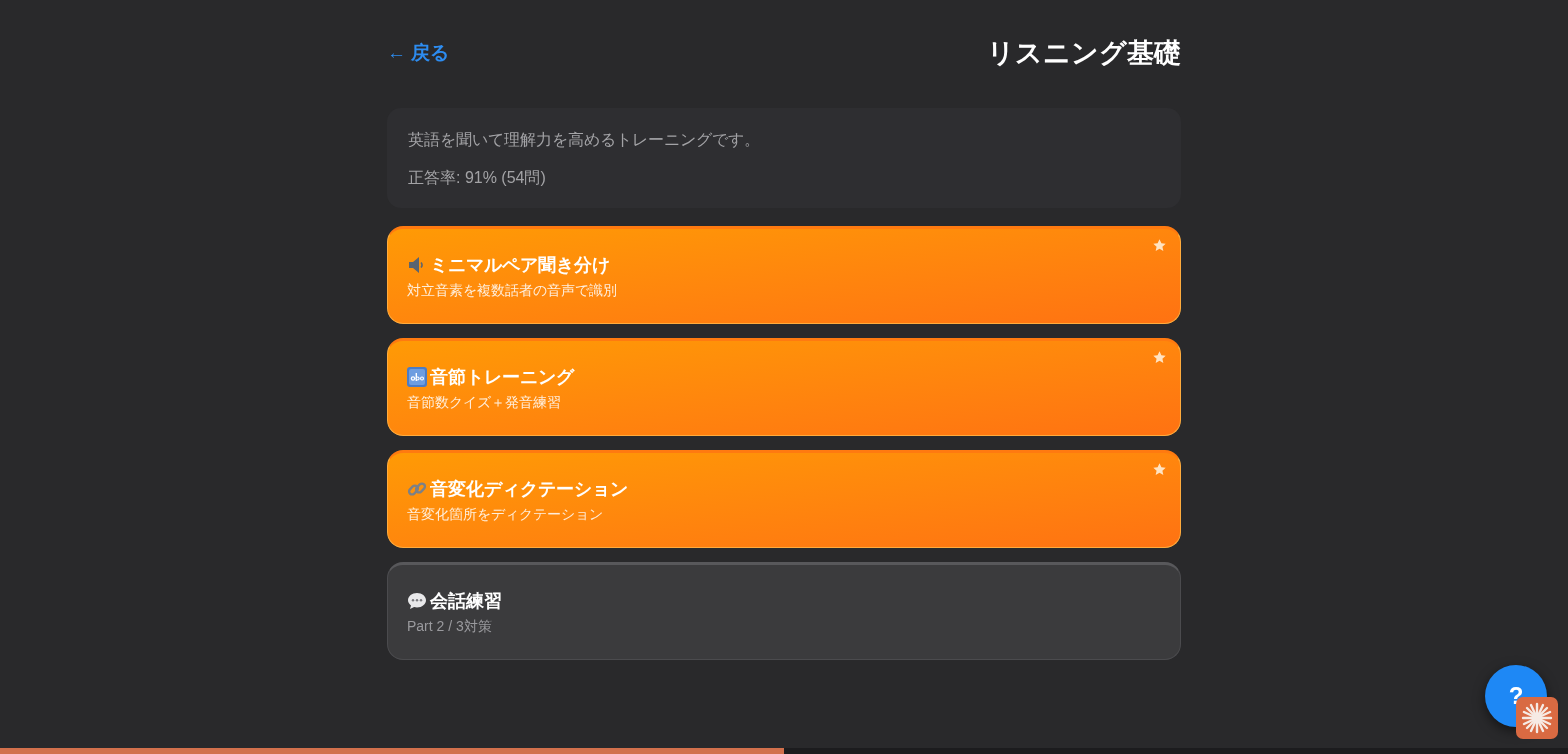  I want to click on lesson-title: 音変化ディクテーション, so click(529, 489).